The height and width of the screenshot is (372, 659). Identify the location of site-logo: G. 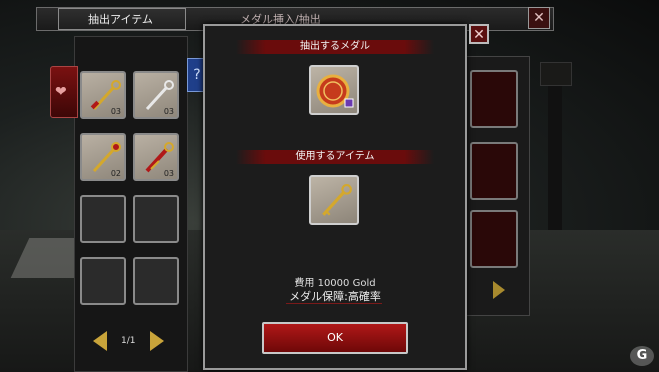
(642, 356).